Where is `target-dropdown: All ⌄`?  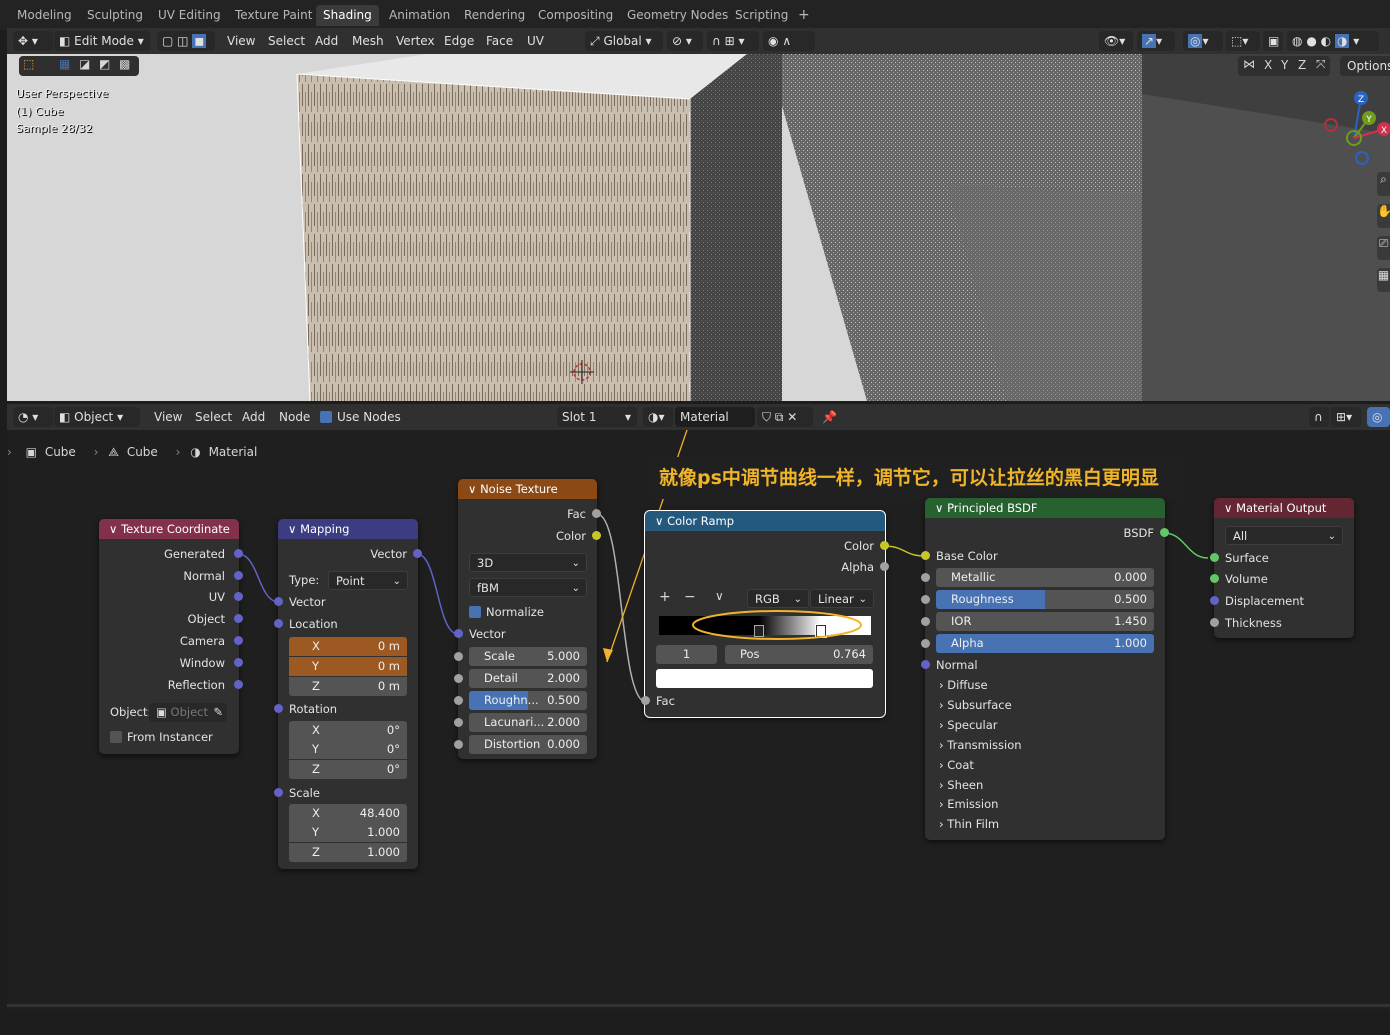
target-dropdown: All ⌄ is located at coordinates (1284, 535).